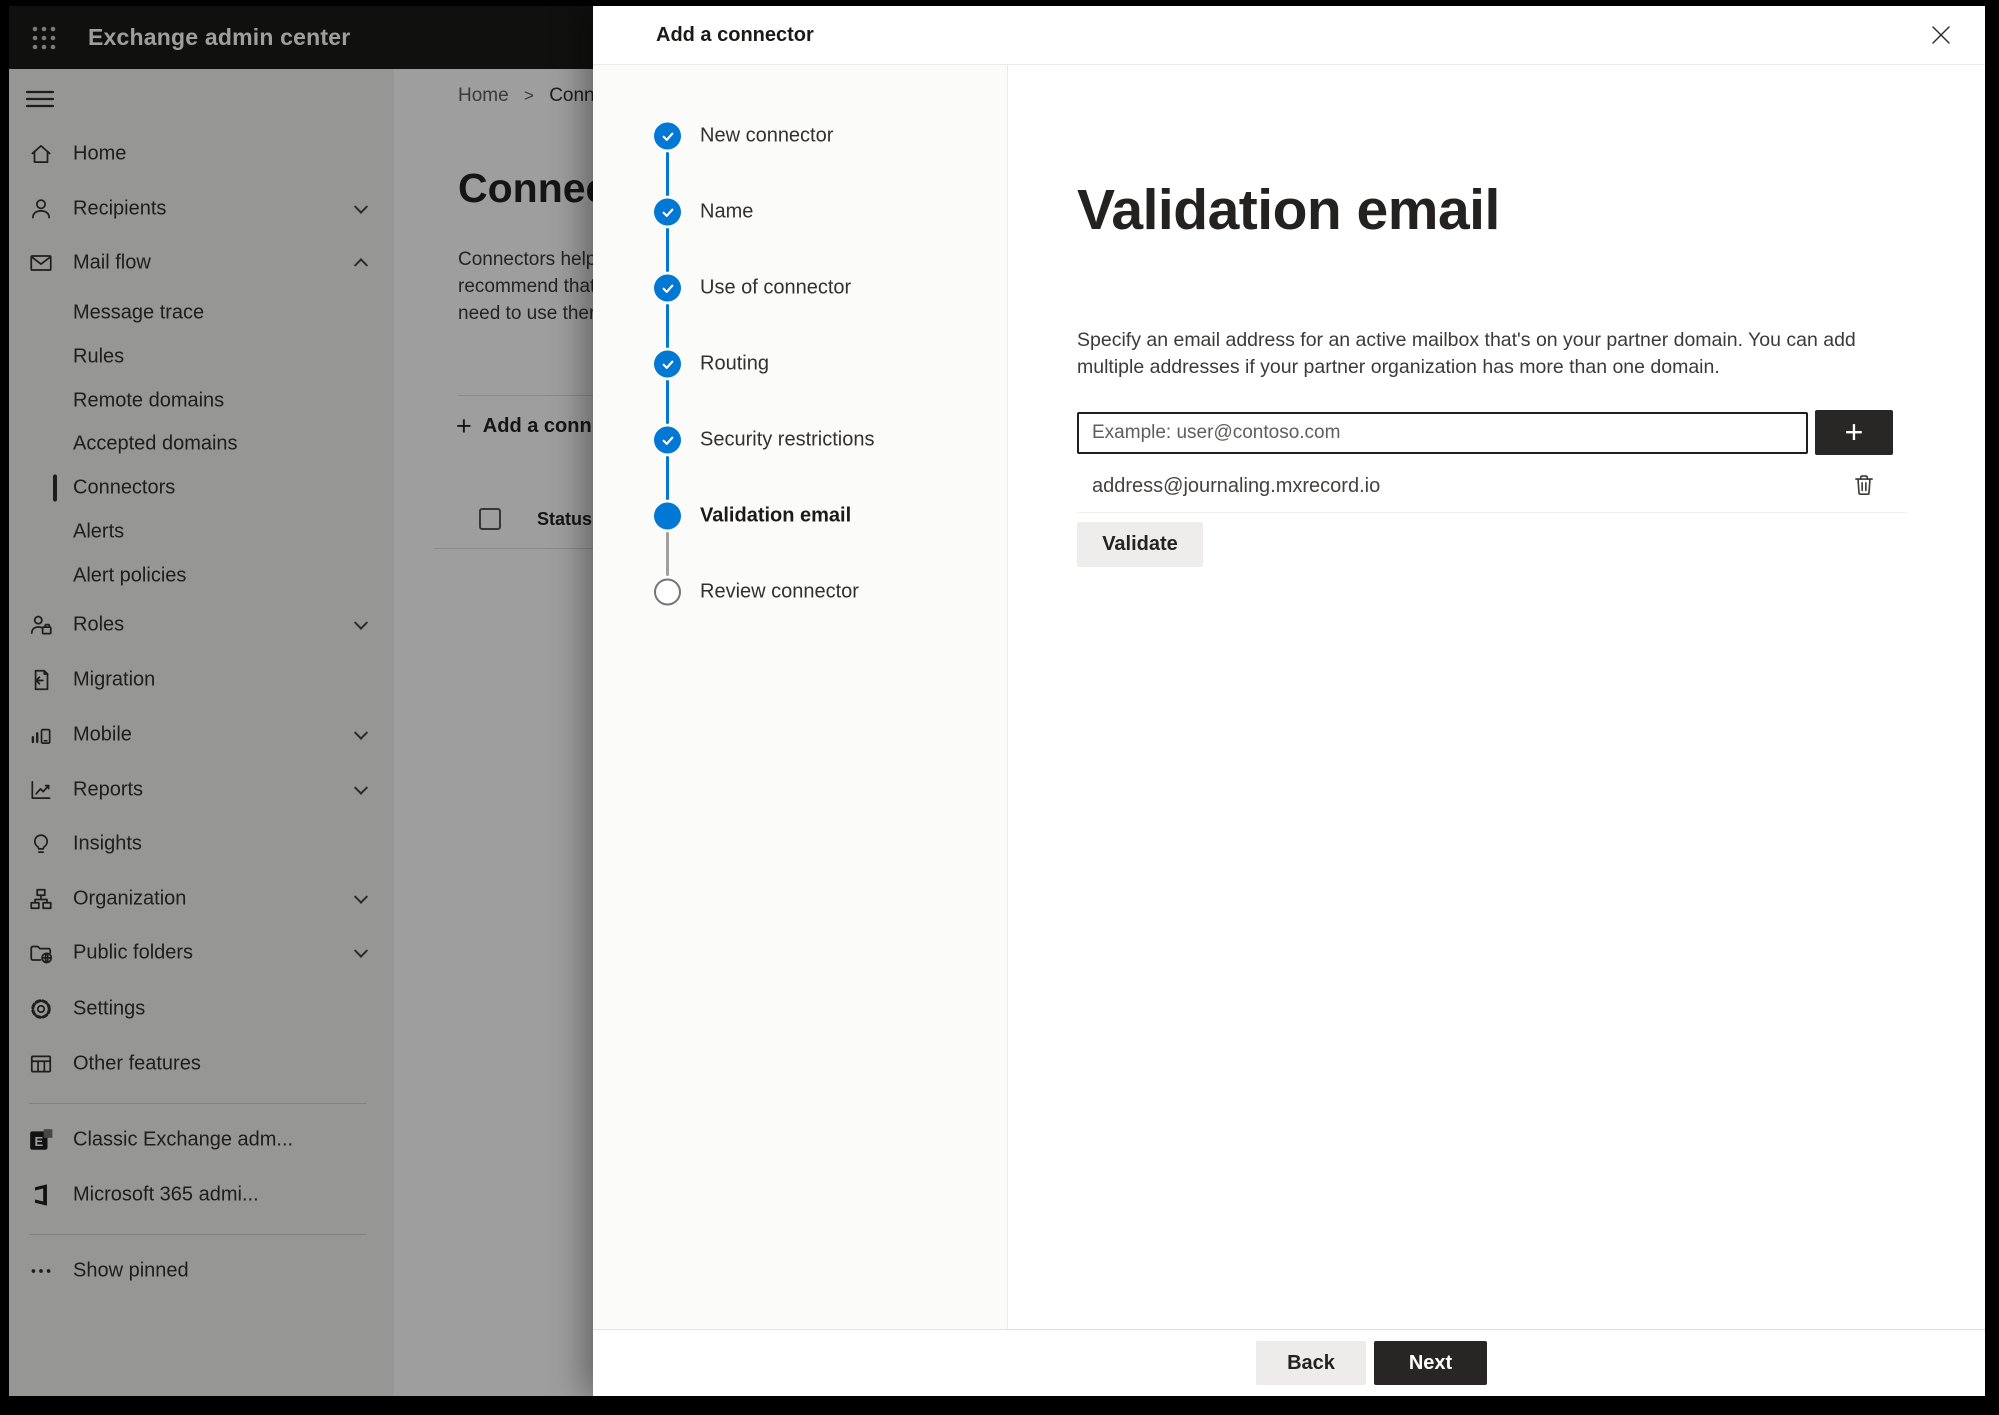 The width and height of the screenshot is (1999, 1415). What do you see at coordinates (667, 592) in the screenshot?
I see `step-upcoming-icon` at bounding box center [667, 592].